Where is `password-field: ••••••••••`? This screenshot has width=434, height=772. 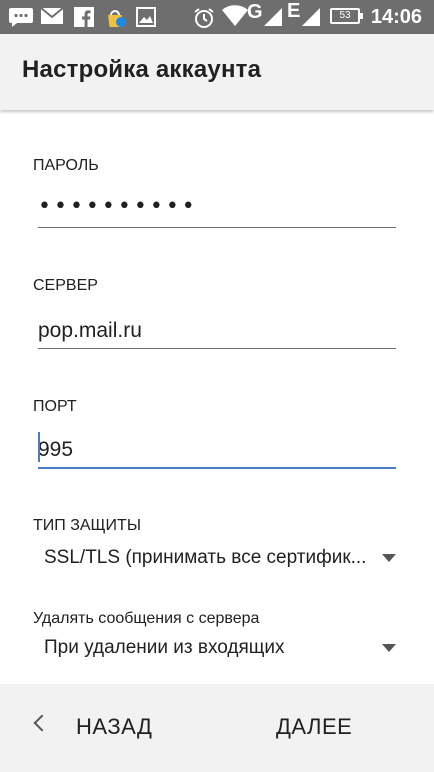
password-field: •••••••••• is located at coordinates (217, 210).